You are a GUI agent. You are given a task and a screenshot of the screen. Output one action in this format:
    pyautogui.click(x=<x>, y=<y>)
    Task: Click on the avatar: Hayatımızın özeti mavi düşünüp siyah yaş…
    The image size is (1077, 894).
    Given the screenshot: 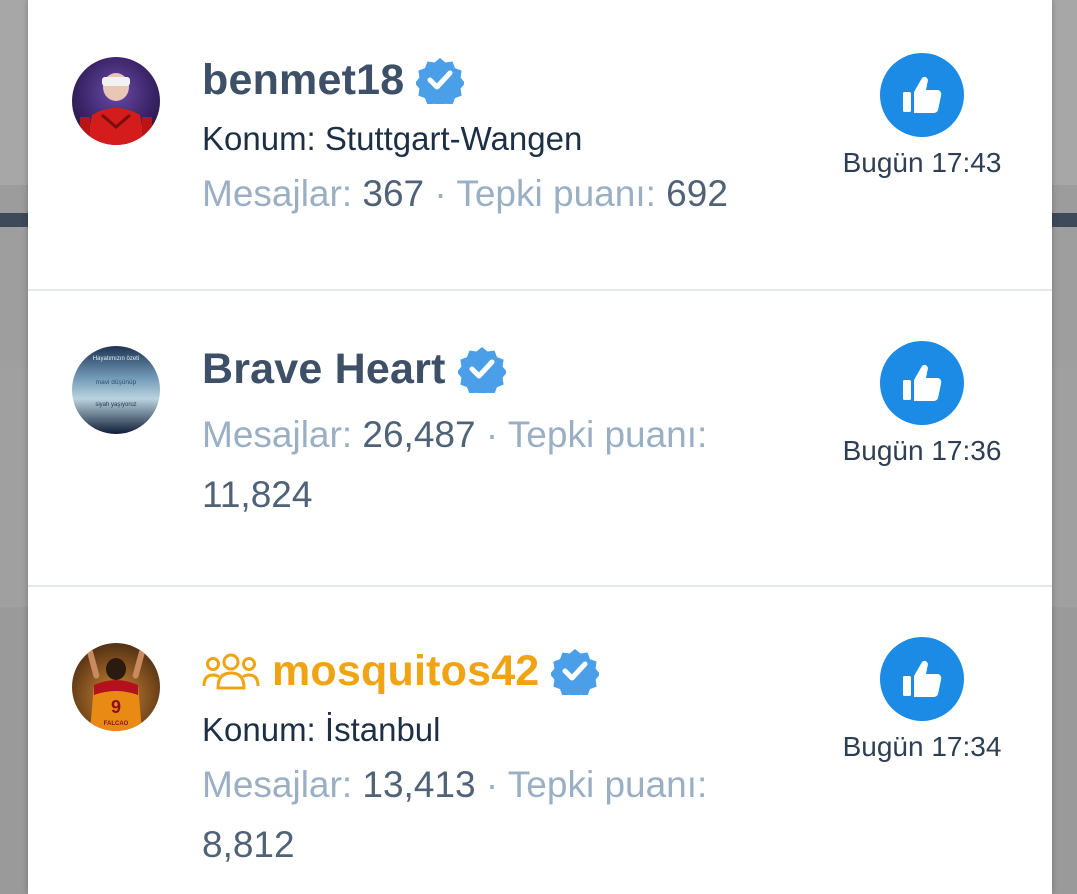 What is the action you would take?
    pyautogui.click(x=116, y=390)
    